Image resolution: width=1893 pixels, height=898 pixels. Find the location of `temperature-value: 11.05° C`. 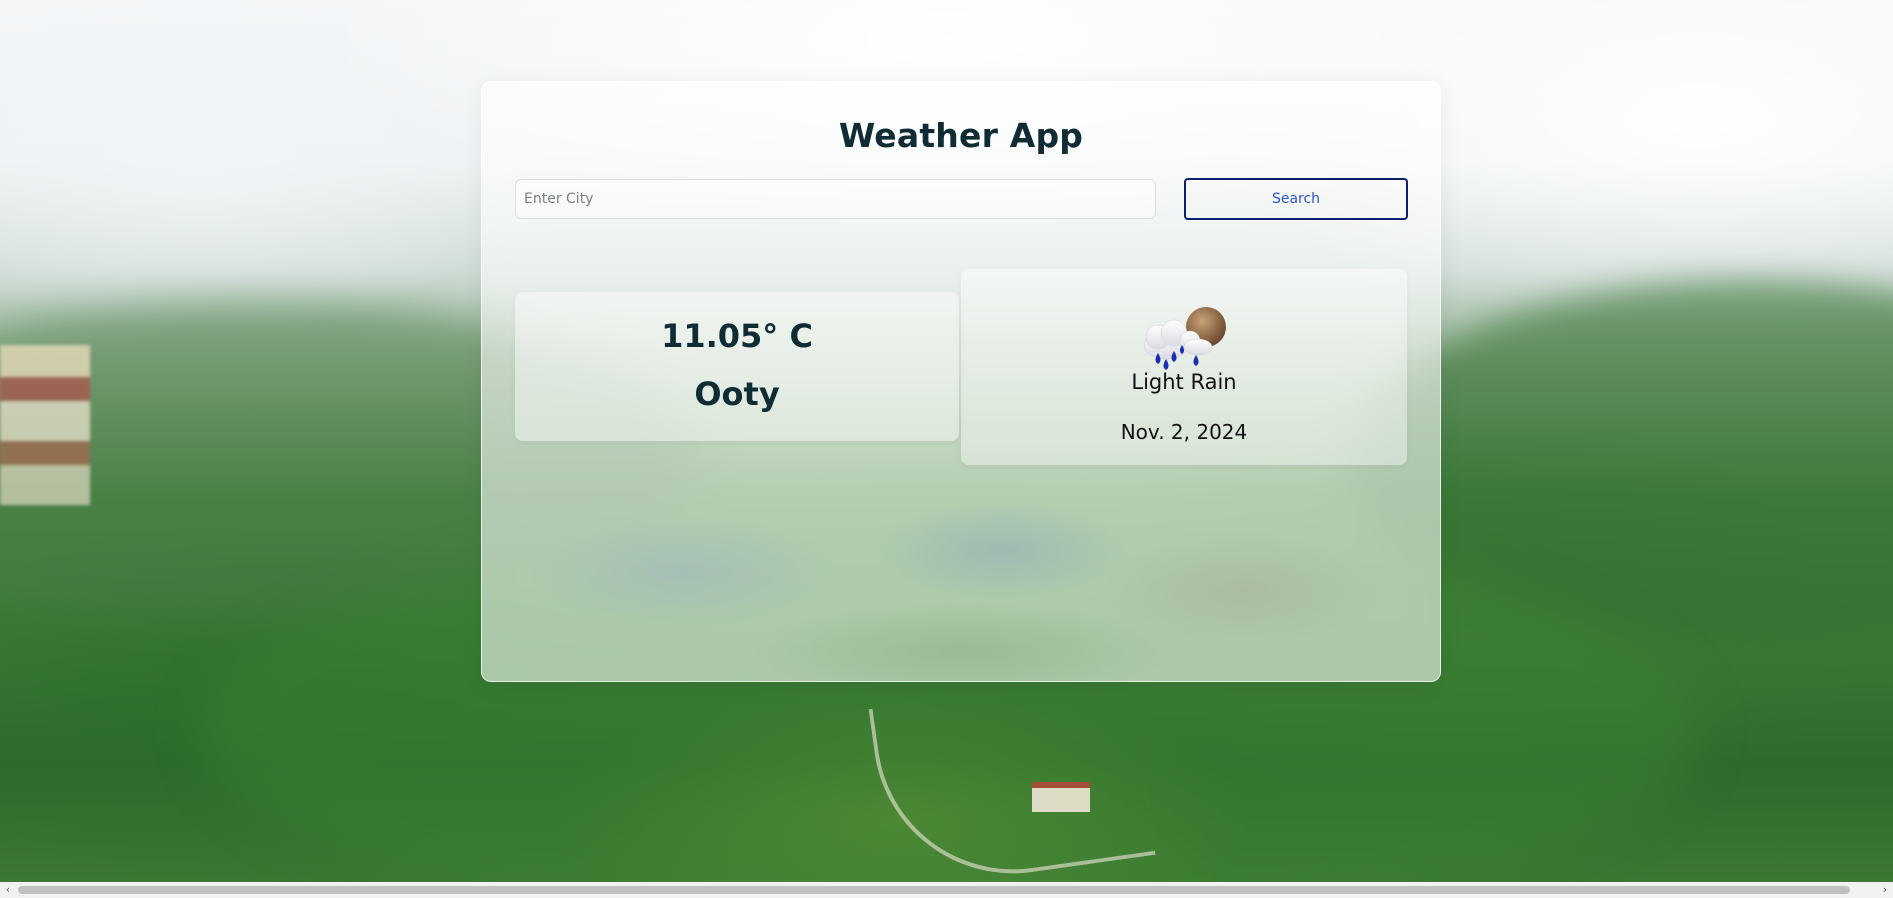

temperature-value: 11.05° C is located at coordinates (737, 336).